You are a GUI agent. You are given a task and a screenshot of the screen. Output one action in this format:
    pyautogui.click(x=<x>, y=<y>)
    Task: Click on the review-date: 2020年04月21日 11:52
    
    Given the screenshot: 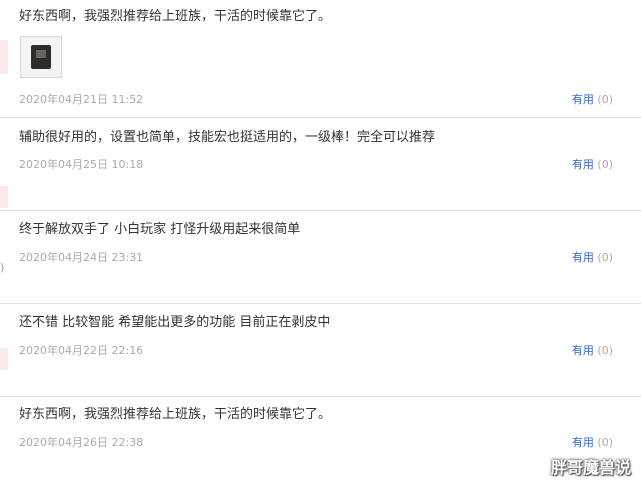 What is the action you would take?
    pyautogui.click(x=81, y=99)
    